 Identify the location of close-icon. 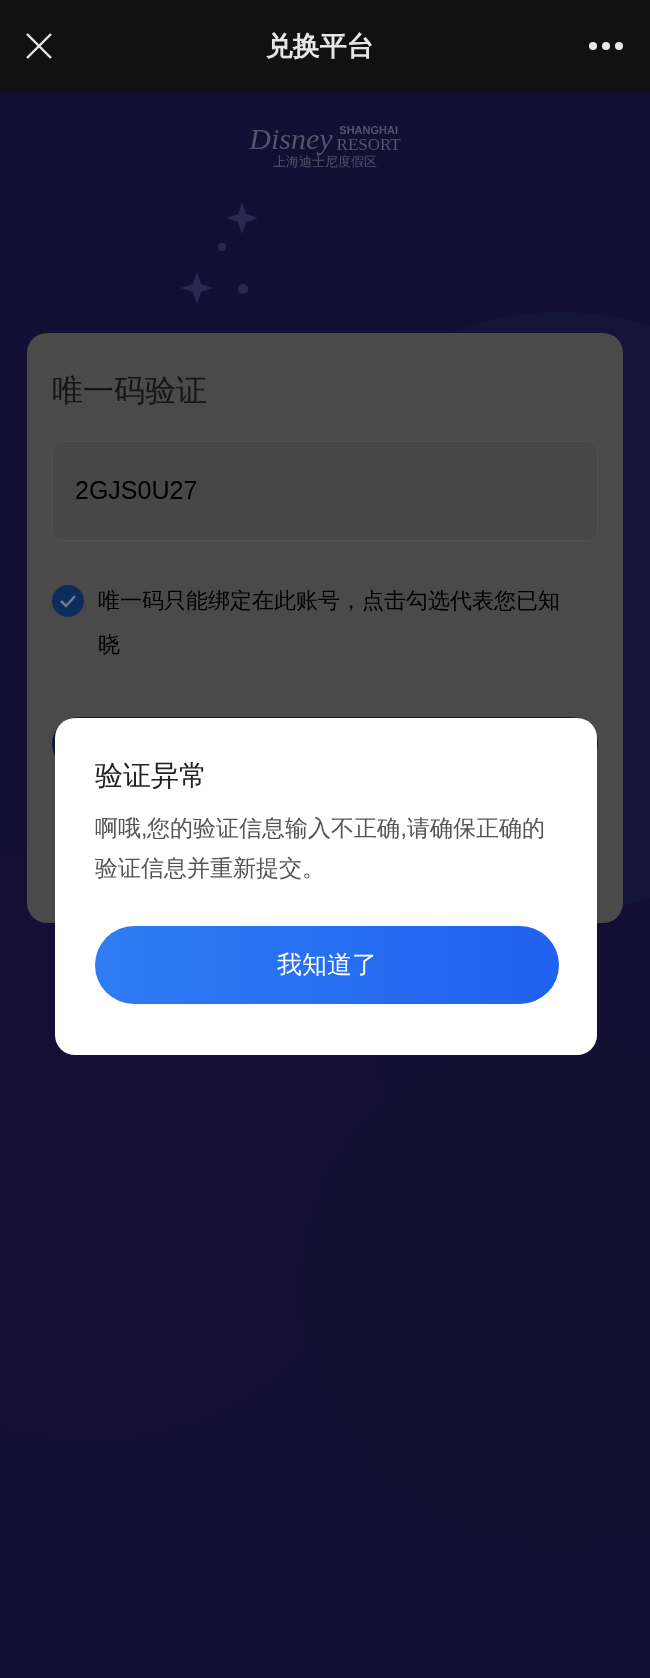
(39, 46).